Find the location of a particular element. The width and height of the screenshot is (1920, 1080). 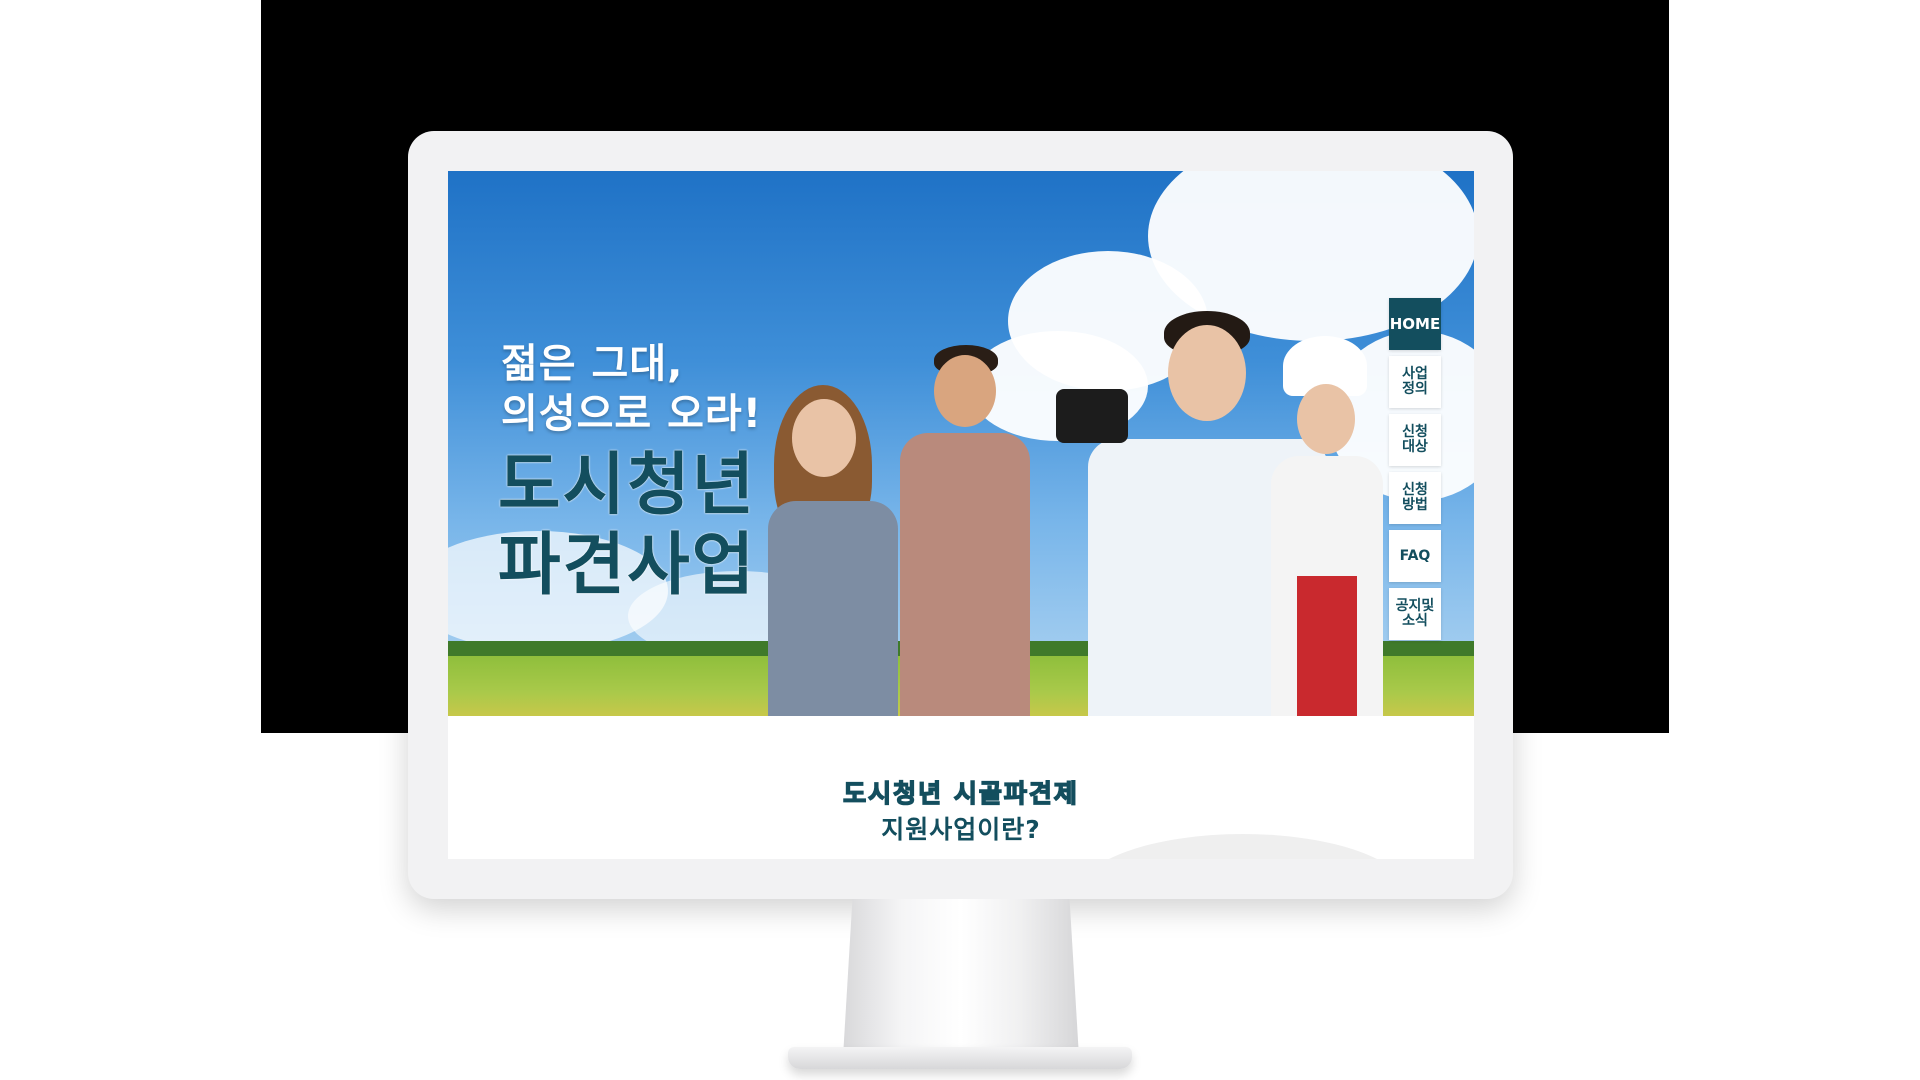

side-nav: HOME 사업 정의 신청 대상 신청 방법 FAQ 공지및 소식 is located at coordinates (1415, 472).